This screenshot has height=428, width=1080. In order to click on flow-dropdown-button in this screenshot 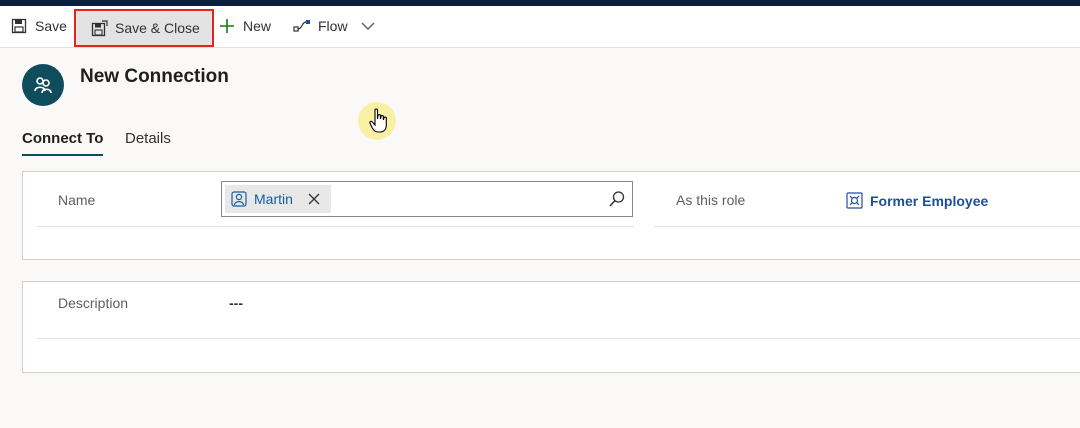, I will do `click(368, 26)`.